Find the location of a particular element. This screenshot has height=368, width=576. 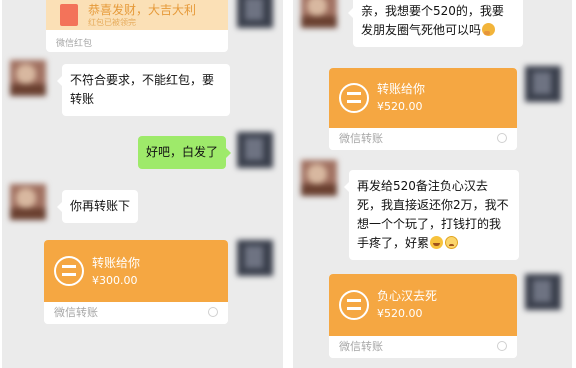

red-packet-header: 恭喜发财，大吉大利 红包已被领完 is located at coordinates (137, 15).